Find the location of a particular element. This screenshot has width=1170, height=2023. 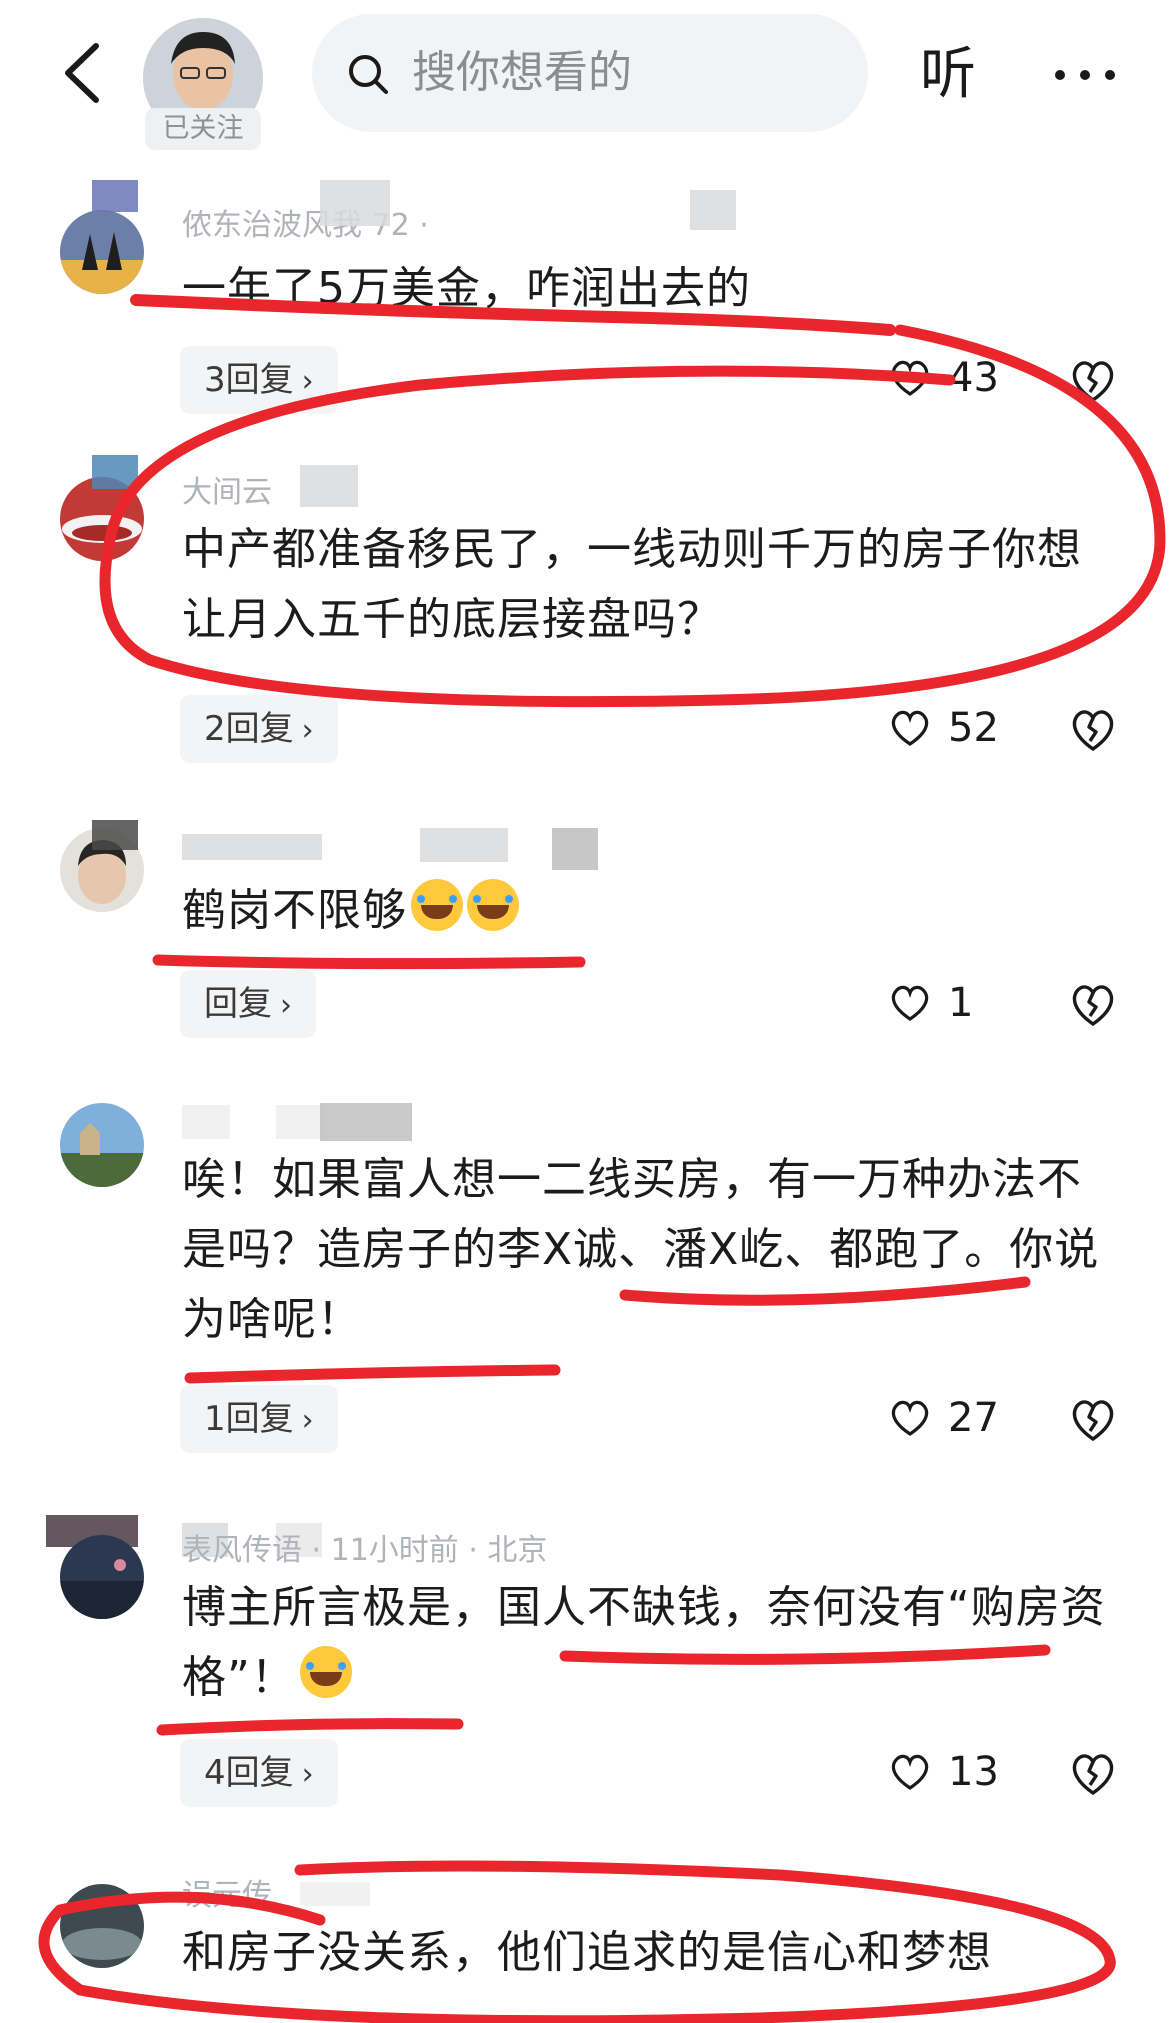

like-button: 1 is located at coordinates (973, 1003).